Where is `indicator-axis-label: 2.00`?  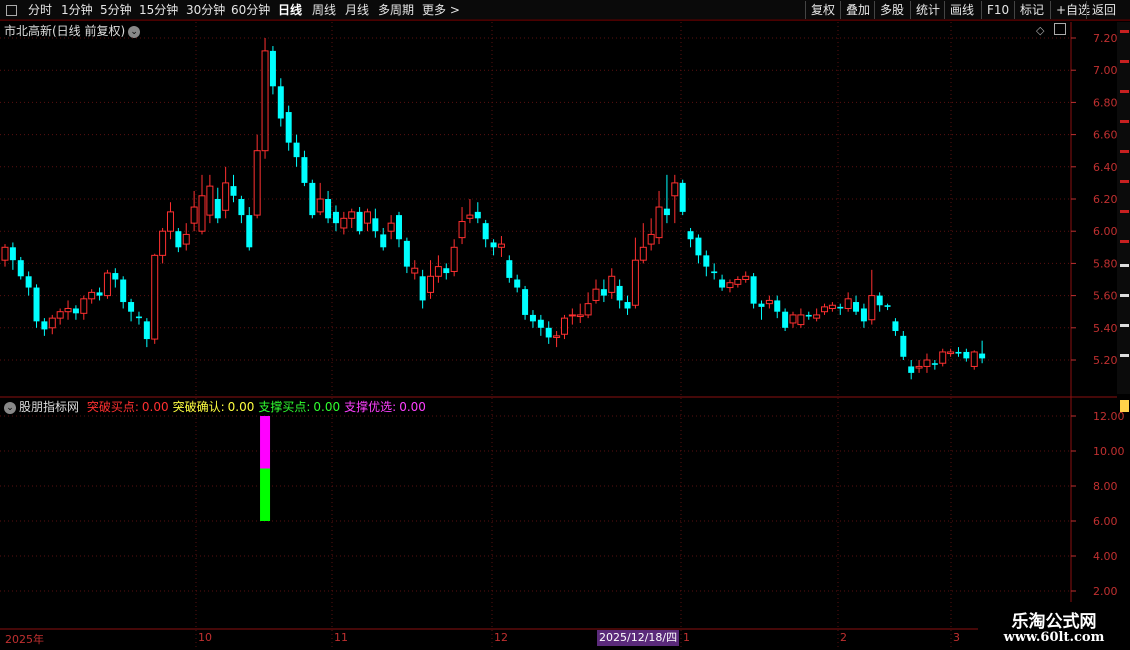 indicator-axis-label: 2.00 is located at coordinates (1105, 591).